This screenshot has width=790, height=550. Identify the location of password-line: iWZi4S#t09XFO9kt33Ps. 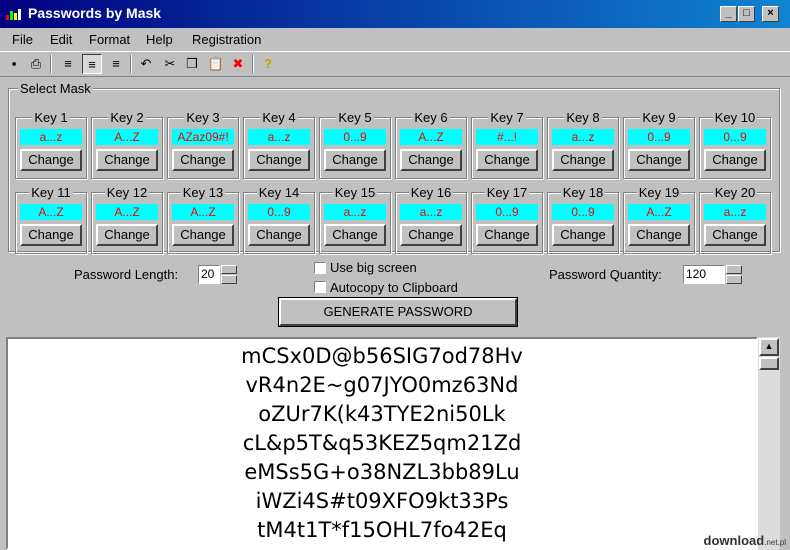
(382, 501).